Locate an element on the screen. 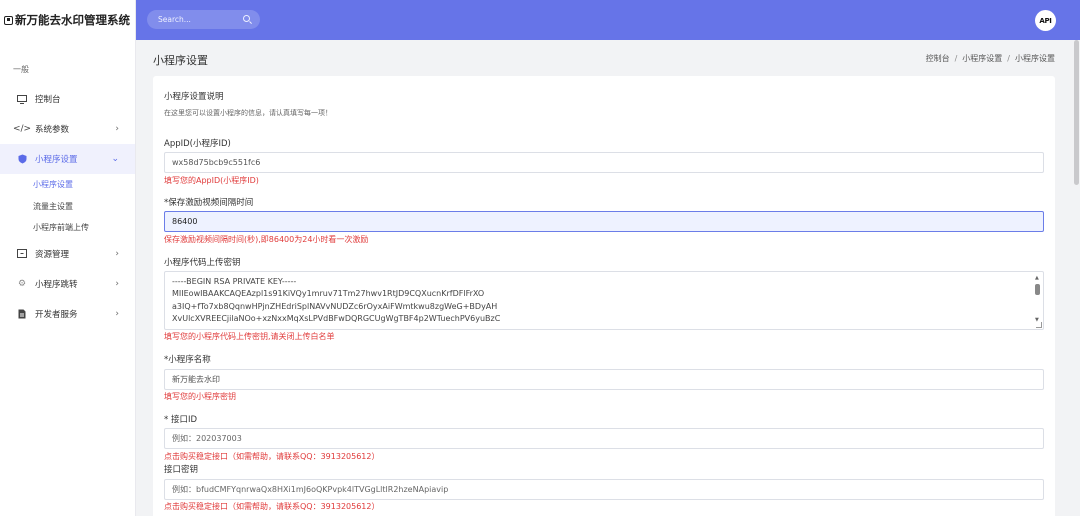 The image size is (1080, 516). app-name-hint: 填写您的小程序密钥 is located at coordinates (200, 396).